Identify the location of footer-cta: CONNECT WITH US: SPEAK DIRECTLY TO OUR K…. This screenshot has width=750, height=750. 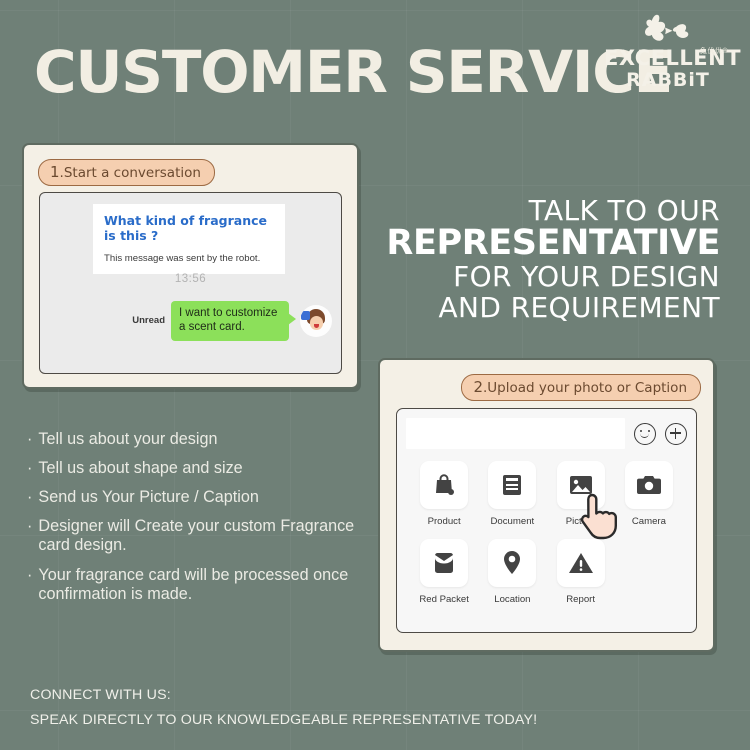
(283, 707).